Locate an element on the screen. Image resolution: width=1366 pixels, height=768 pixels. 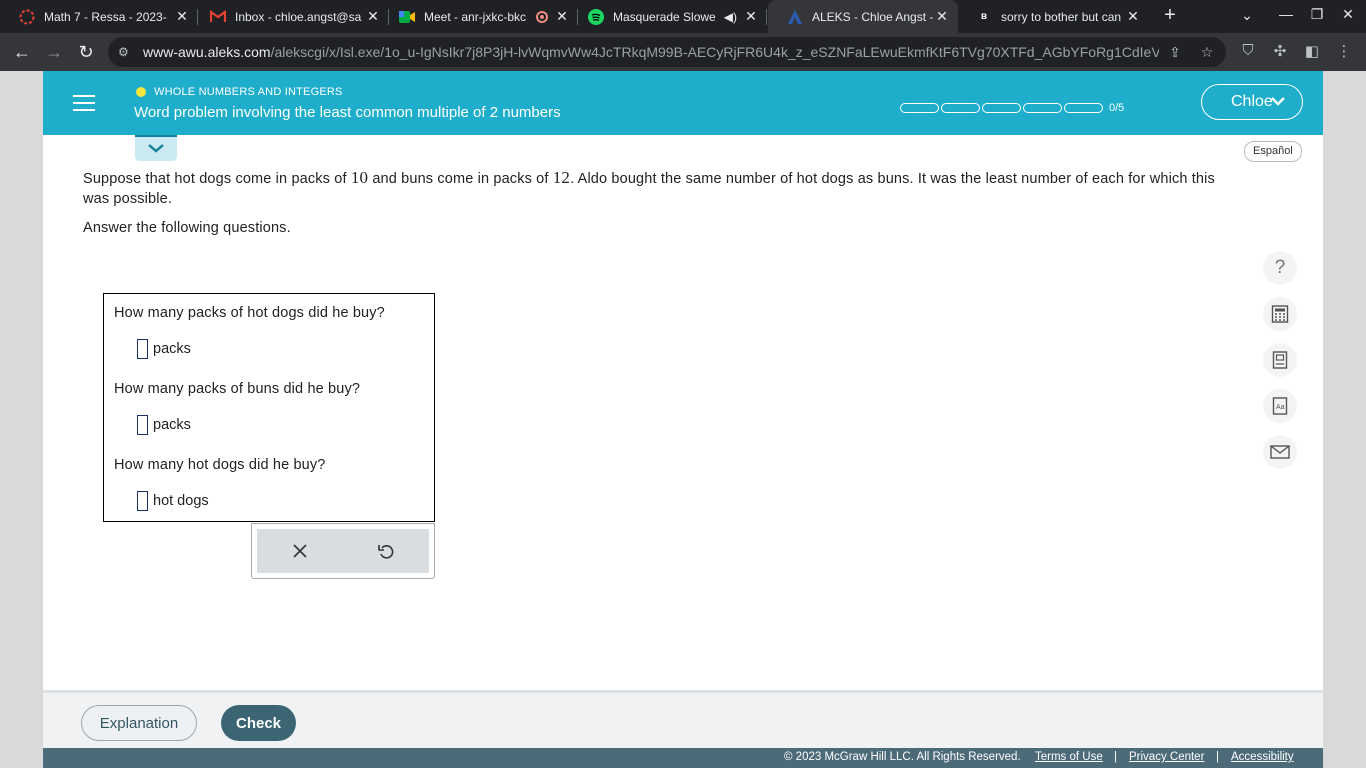
aleks-icon is located at coordinates (795, 17).